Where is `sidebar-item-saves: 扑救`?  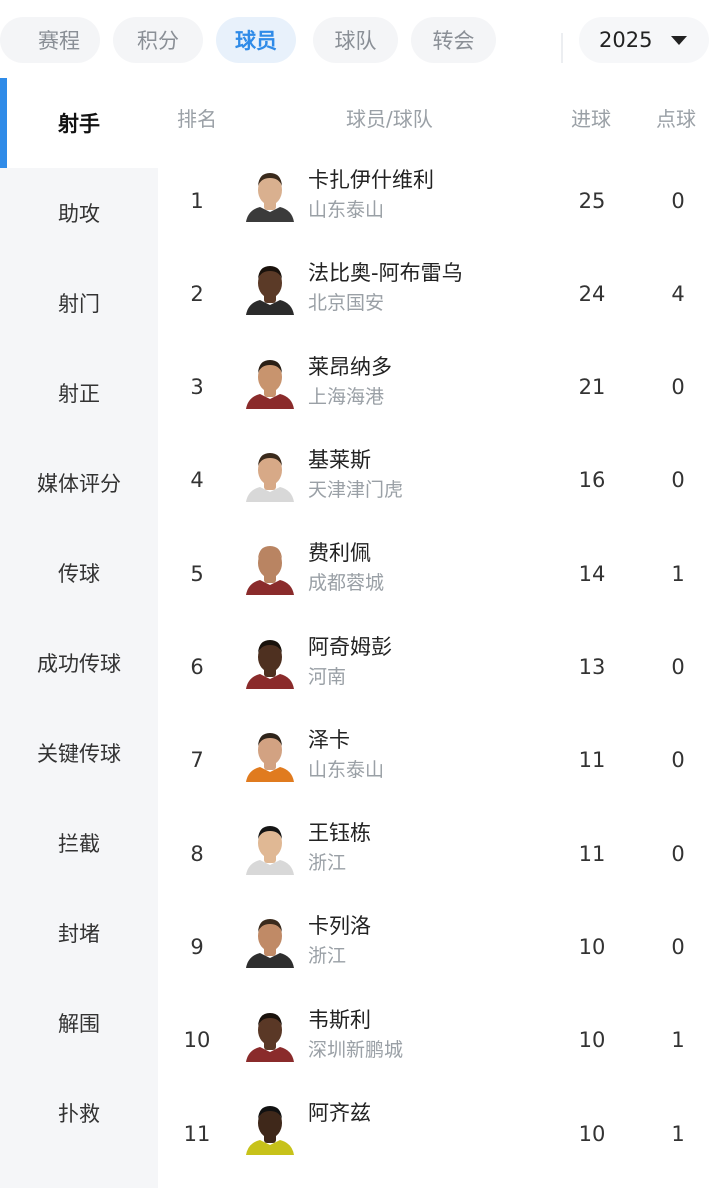
sidebar-item-saves: 扑救 is located at coordinates (79, 1113).